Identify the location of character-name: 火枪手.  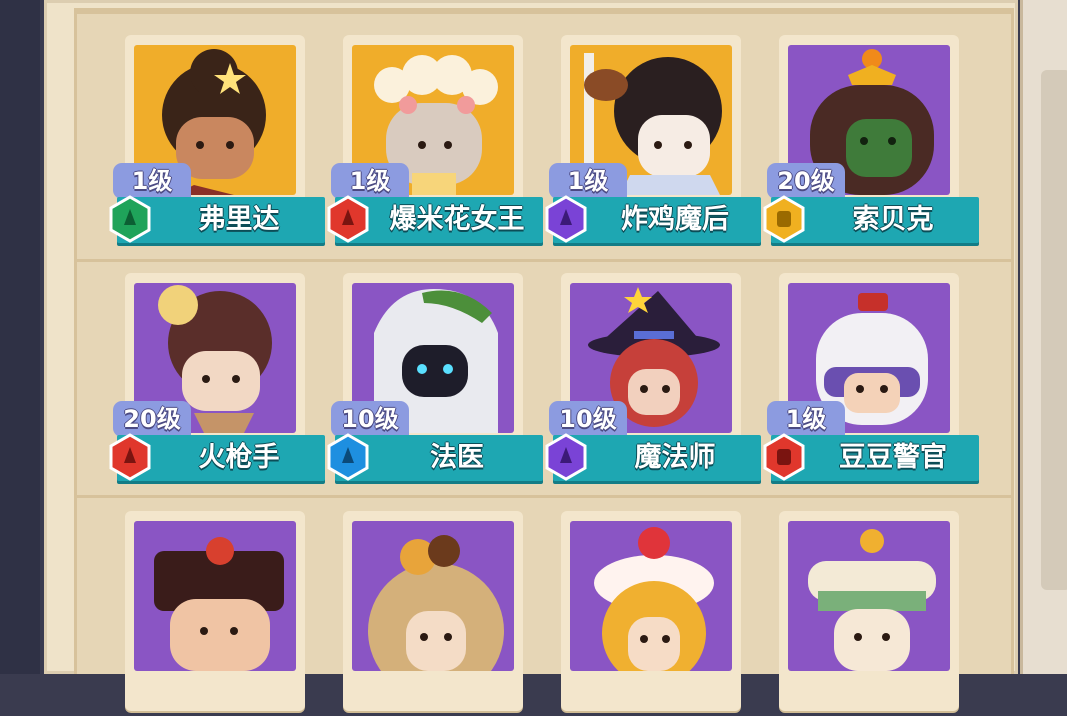
(239, 457).